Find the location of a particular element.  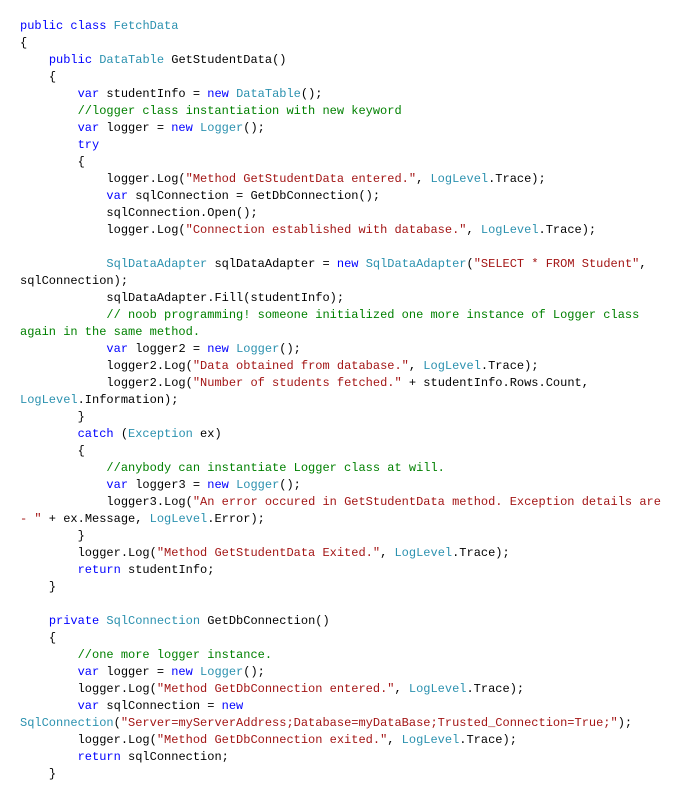

code-token-pln: logger2.Log( is located at coordinates (106, 366).